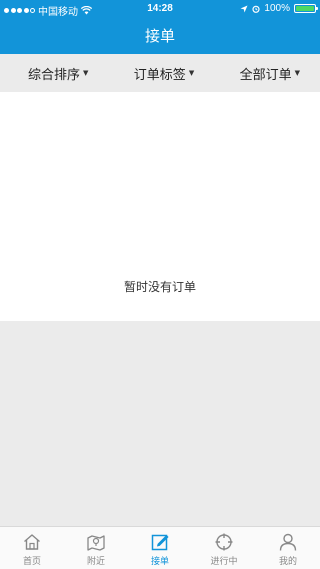  Describe the element at coordinates (256, 9) in the screenshot. I see `alarm-icon` at that location.